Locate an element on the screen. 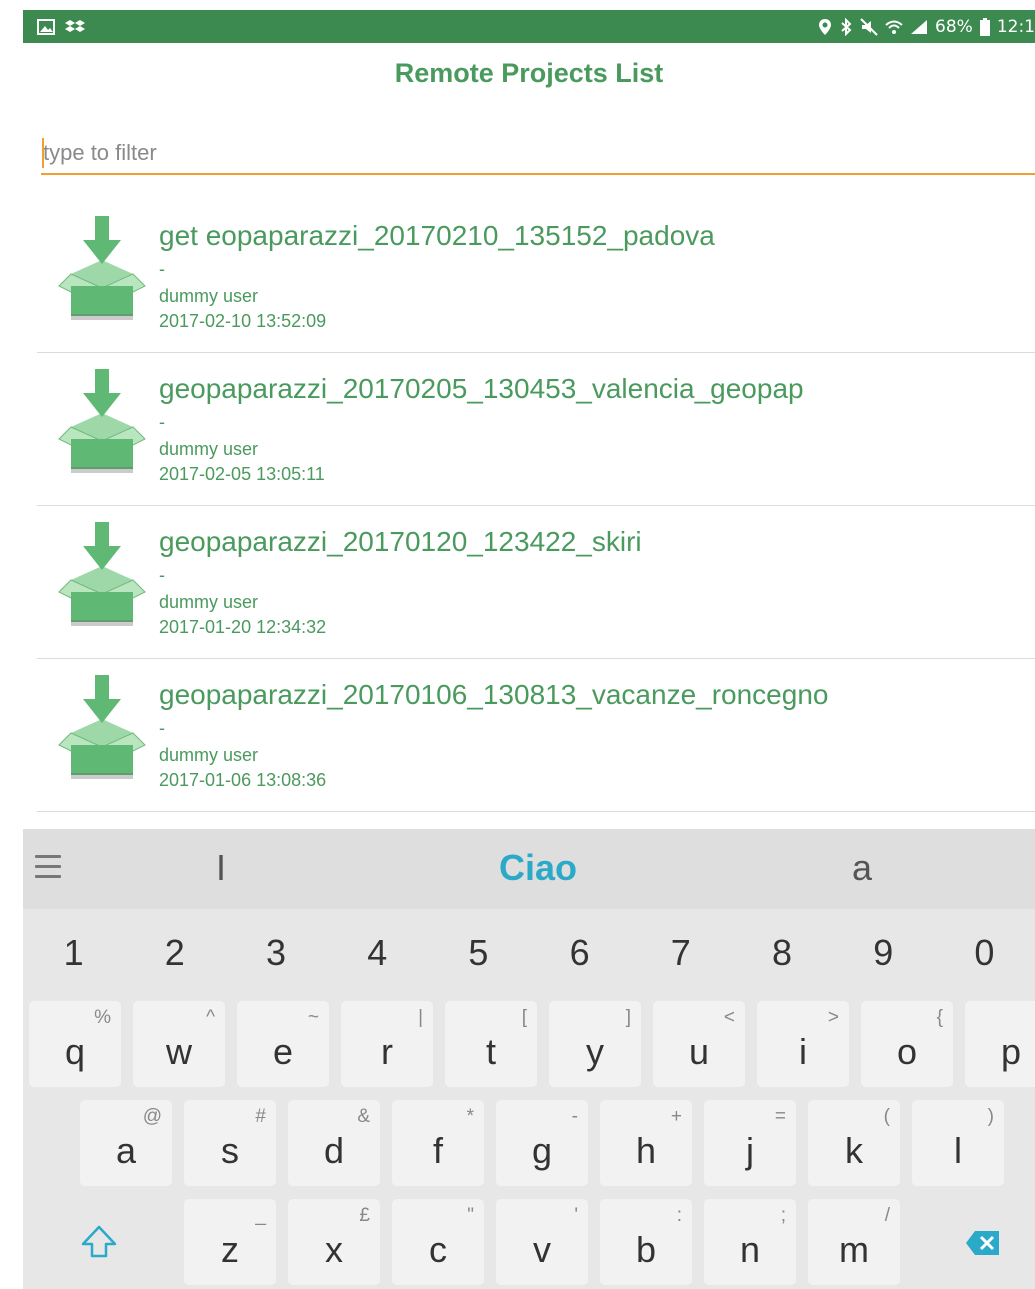  key-0: 0 is located at coordinates (984, 953).